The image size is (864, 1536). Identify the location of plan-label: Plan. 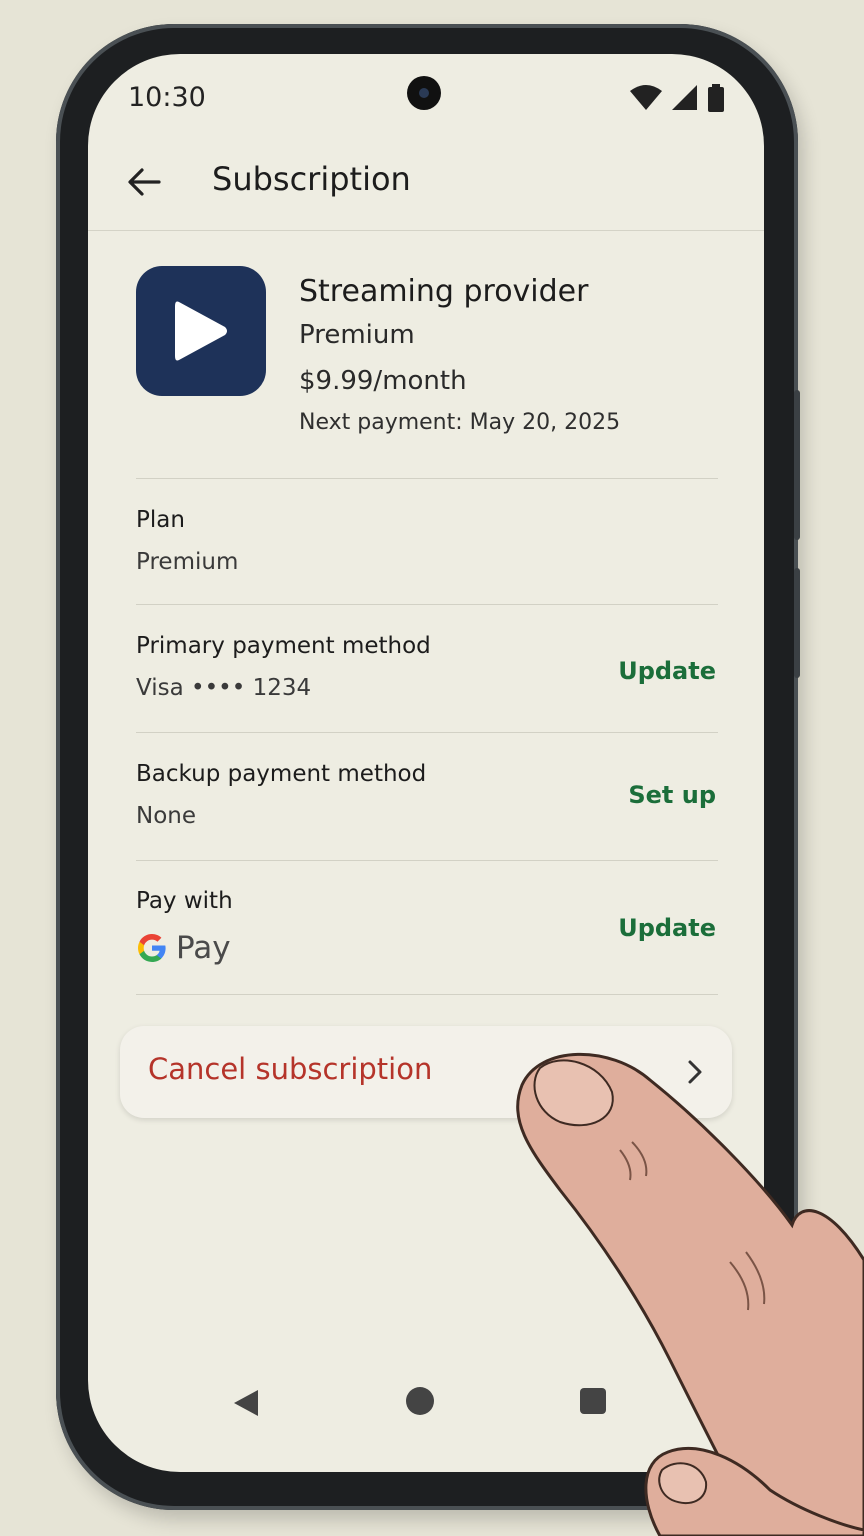
(160, 520).